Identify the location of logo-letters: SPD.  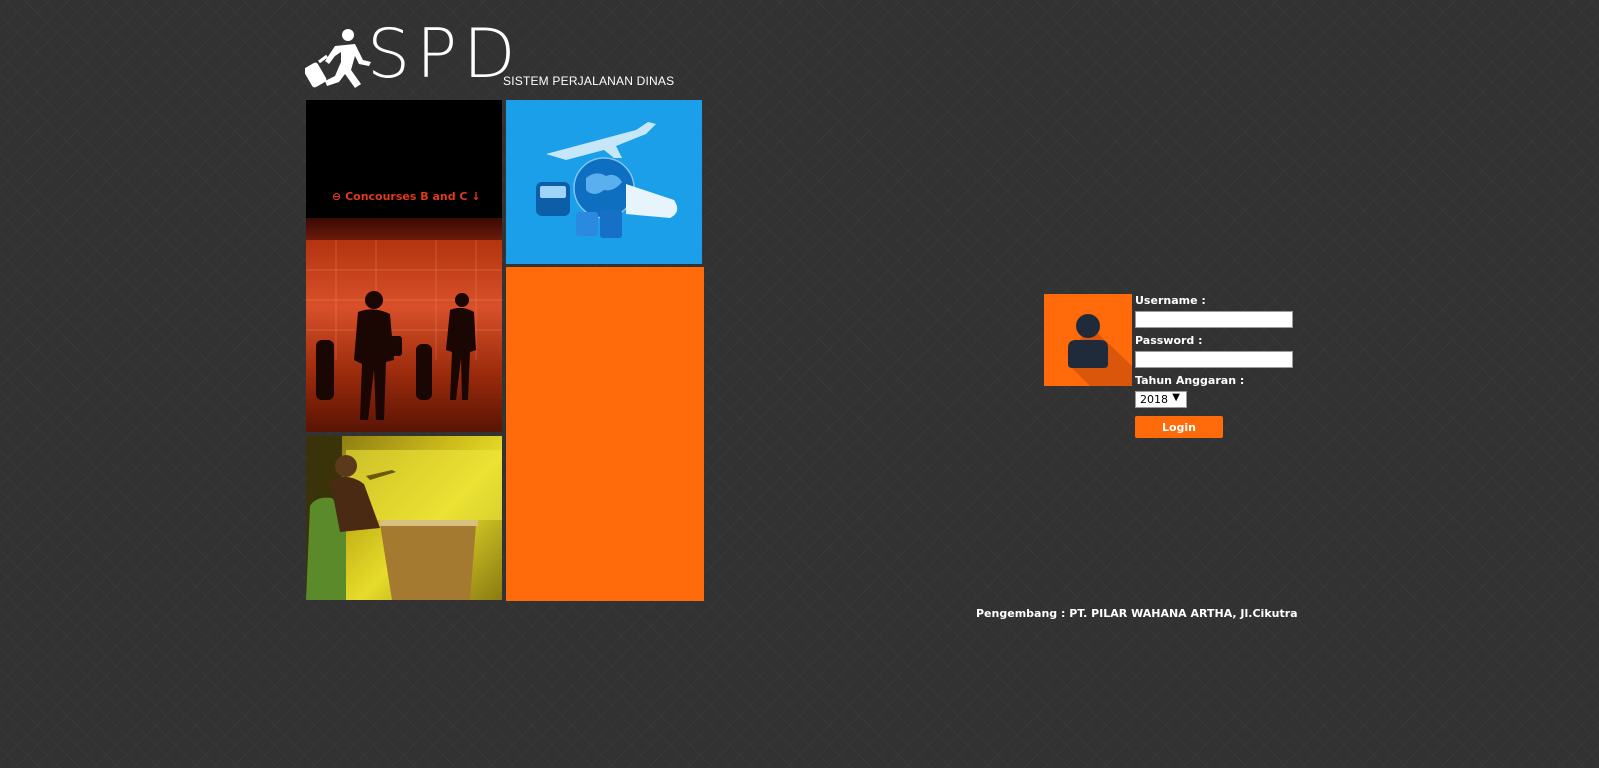
(444, 54).